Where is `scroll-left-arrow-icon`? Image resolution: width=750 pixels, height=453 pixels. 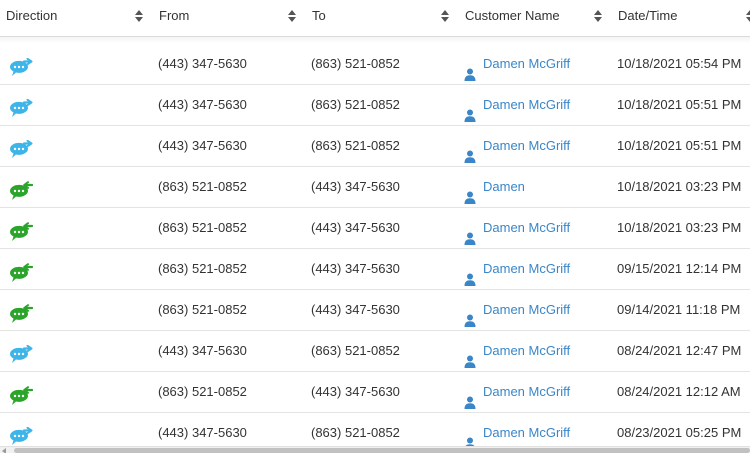
scroll-left-arrow-icon is located at coordinates (4, 450).